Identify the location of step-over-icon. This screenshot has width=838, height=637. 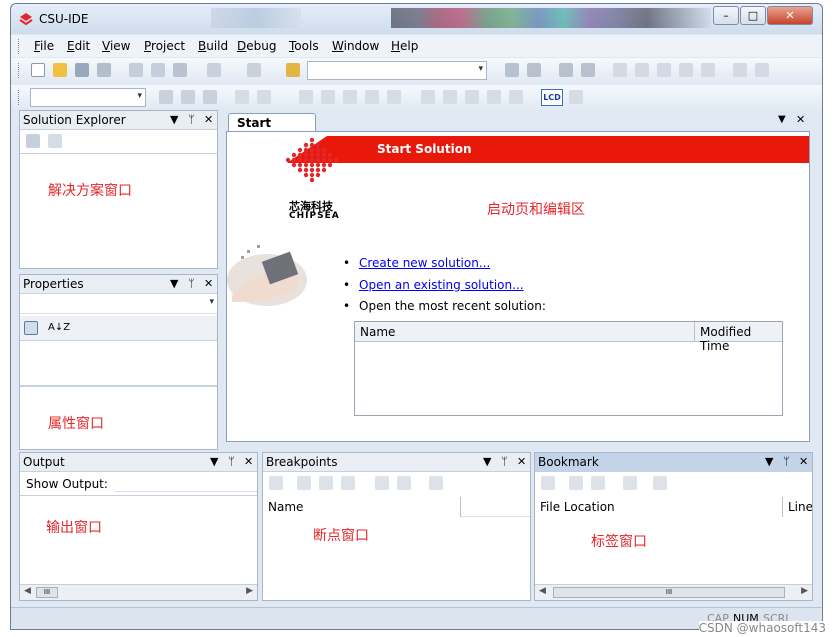
(450, 97).